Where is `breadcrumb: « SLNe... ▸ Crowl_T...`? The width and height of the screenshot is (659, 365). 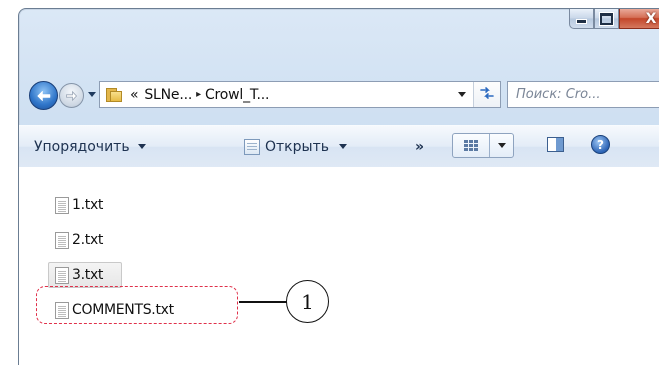 breadcrumb: « SLNe... ▸ Crowl_T... is located at coordinates (200, 95).